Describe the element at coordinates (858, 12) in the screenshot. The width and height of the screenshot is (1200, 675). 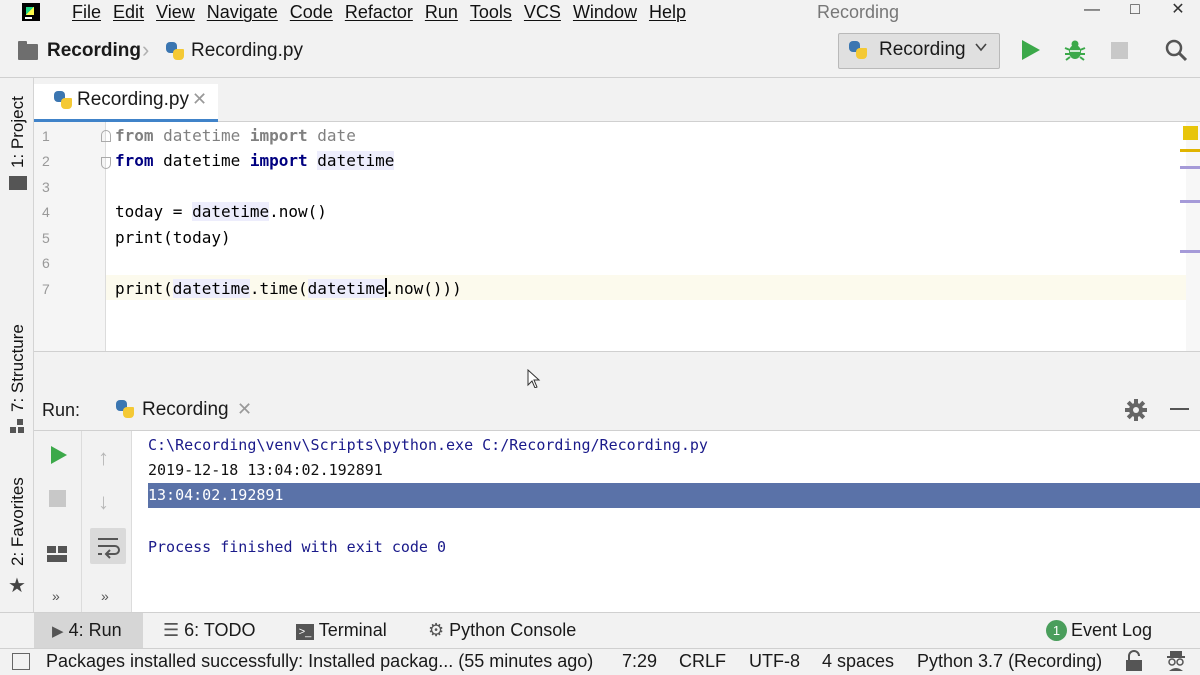
I see `window-title: Recording` at that location.